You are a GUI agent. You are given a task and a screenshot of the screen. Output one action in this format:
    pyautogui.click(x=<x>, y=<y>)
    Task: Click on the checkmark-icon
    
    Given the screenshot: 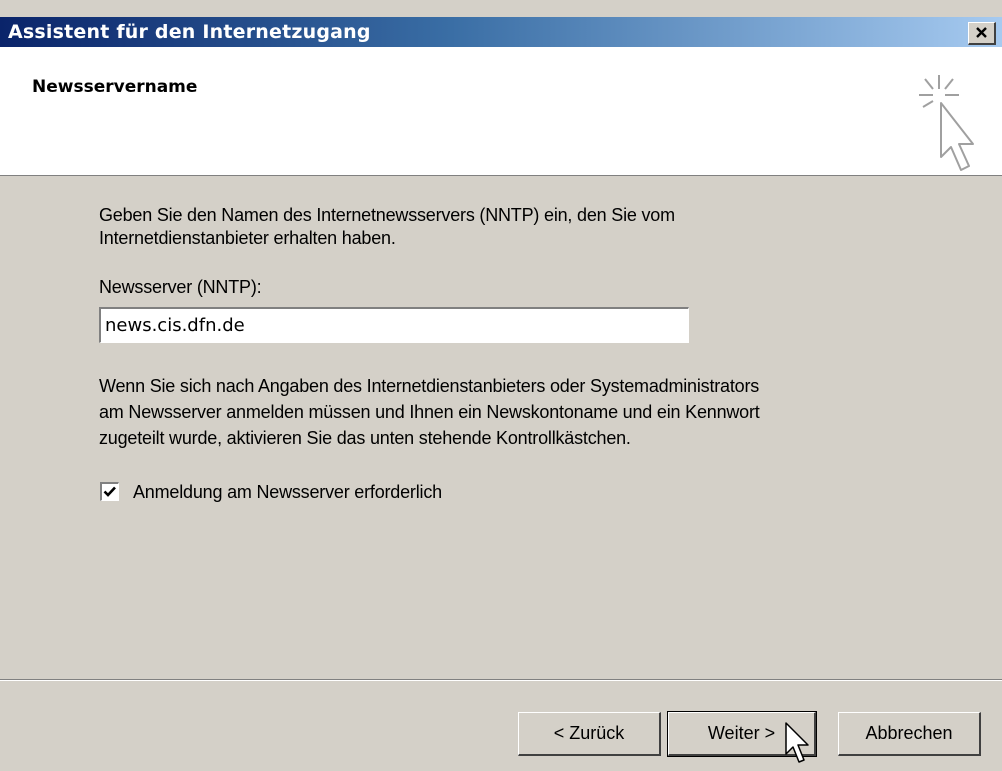 What is the action you would take?
    pyautogui.click(x=109, y=491)
    